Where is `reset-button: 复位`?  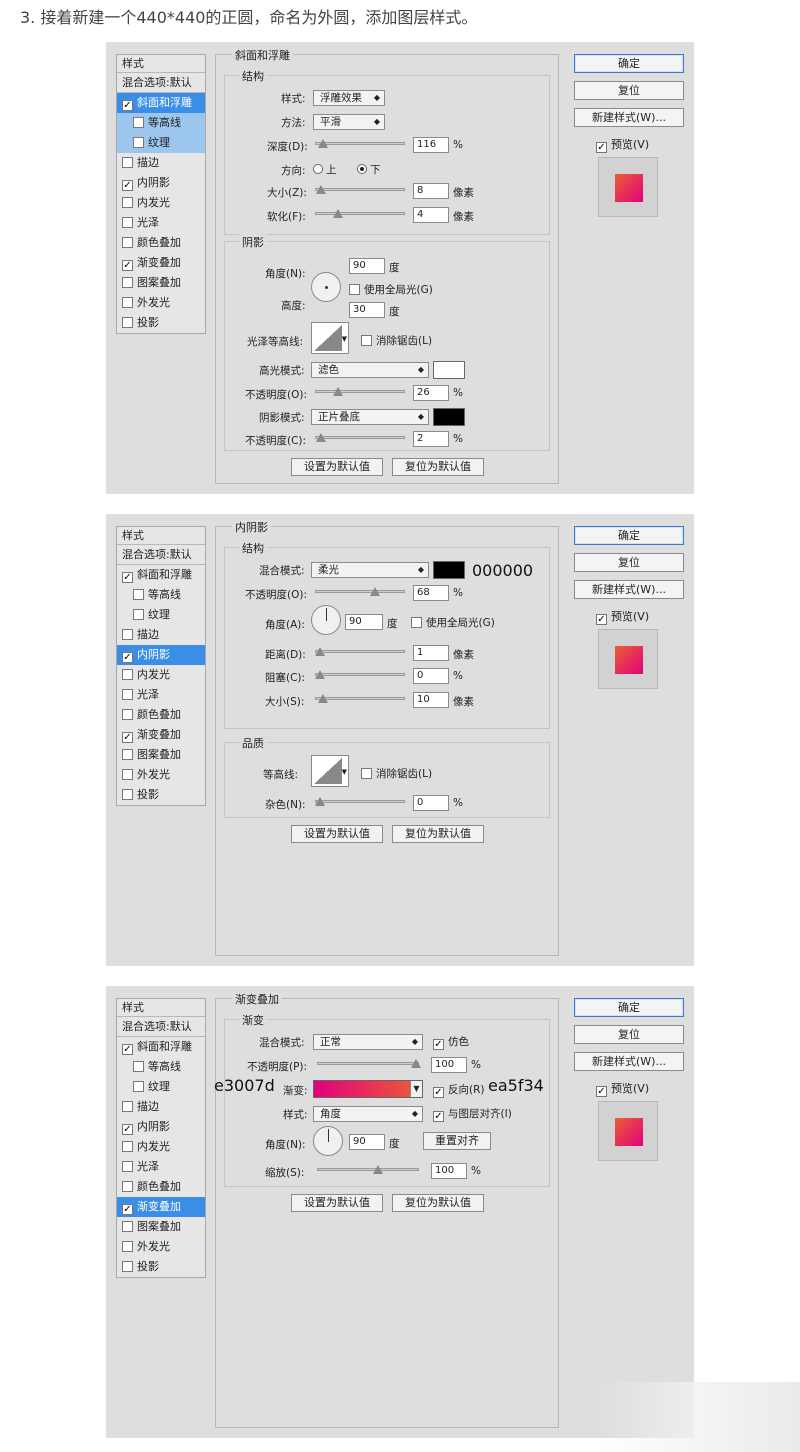
reset-button: 复位 is located at coordinates (629, 1034).